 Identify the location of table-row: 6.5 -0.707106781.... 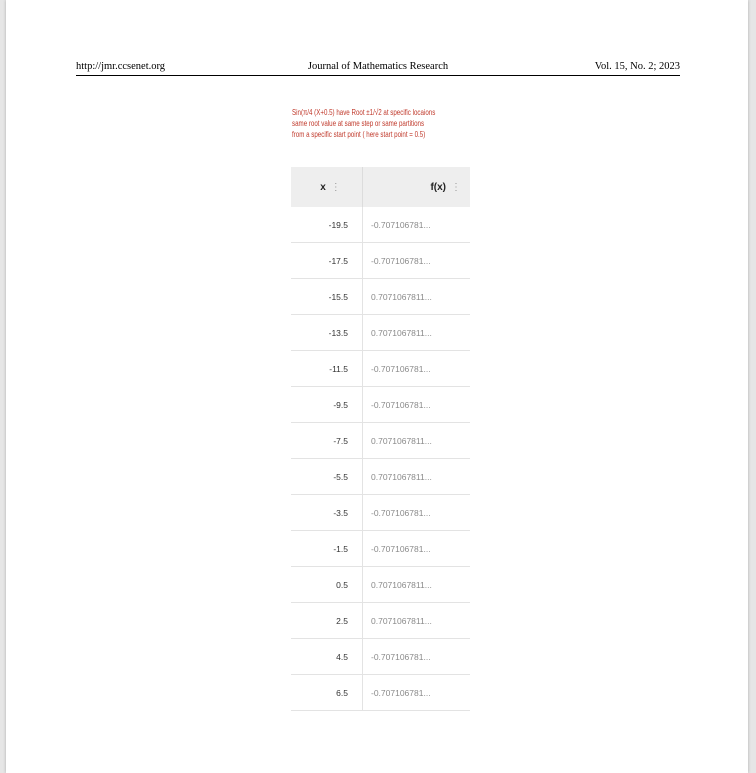
(380, 692).